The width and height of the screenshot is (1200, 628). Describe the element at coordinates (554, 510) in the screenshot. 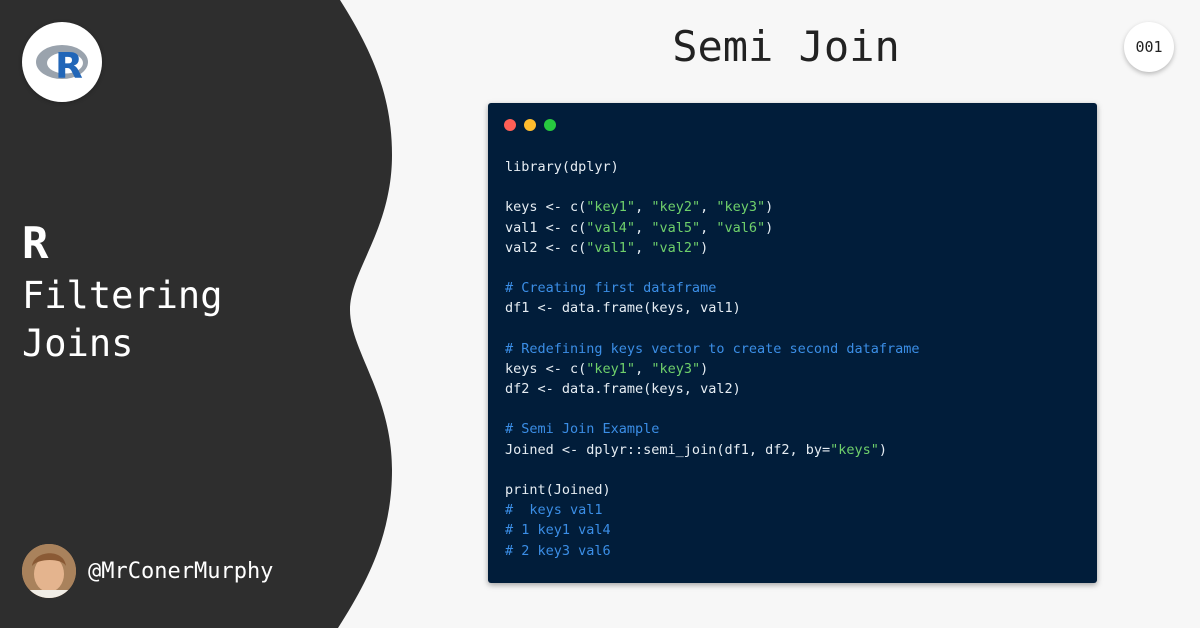

I see `code-comment: # keys val1` at that location.